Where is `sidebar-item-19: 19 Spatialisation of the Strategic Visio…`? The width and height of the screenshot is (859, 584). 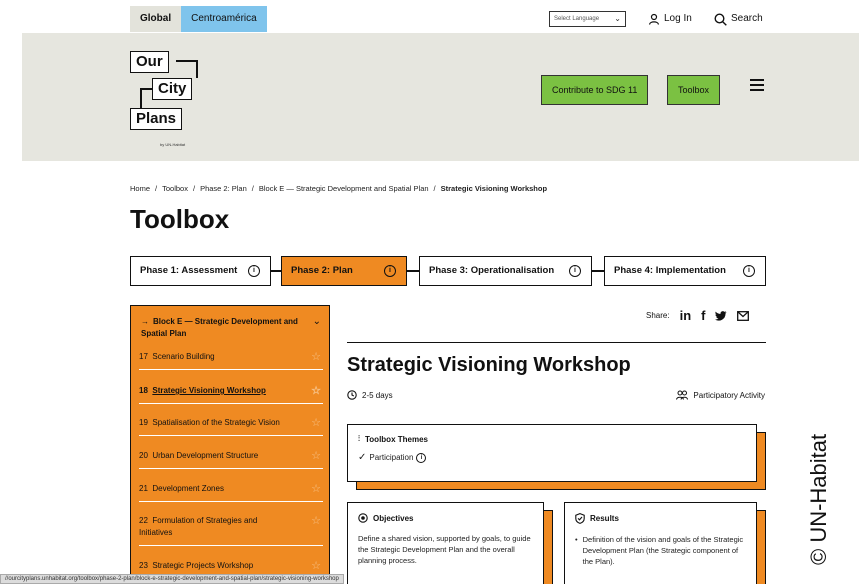 sidebar-item-19: 19 Spatialisation of the Strategic Visio… is located at coordinates (231, 426).